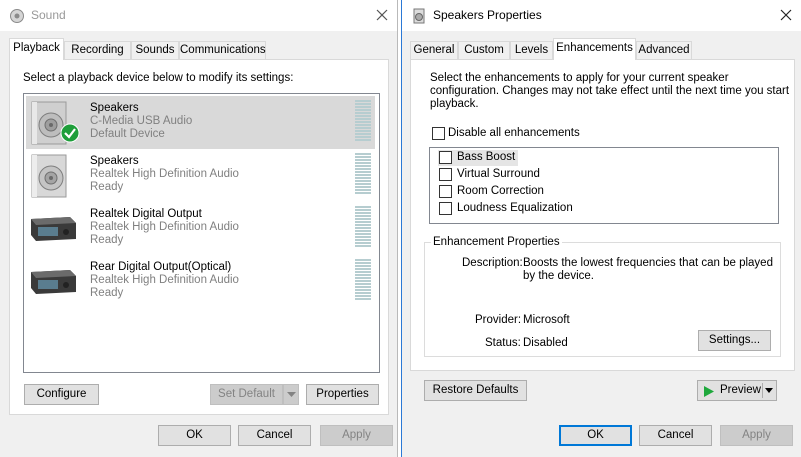 This screenshot has width=801, height=457. I want to click on enhancement-label: Virtual Surround, so click(498, 174).